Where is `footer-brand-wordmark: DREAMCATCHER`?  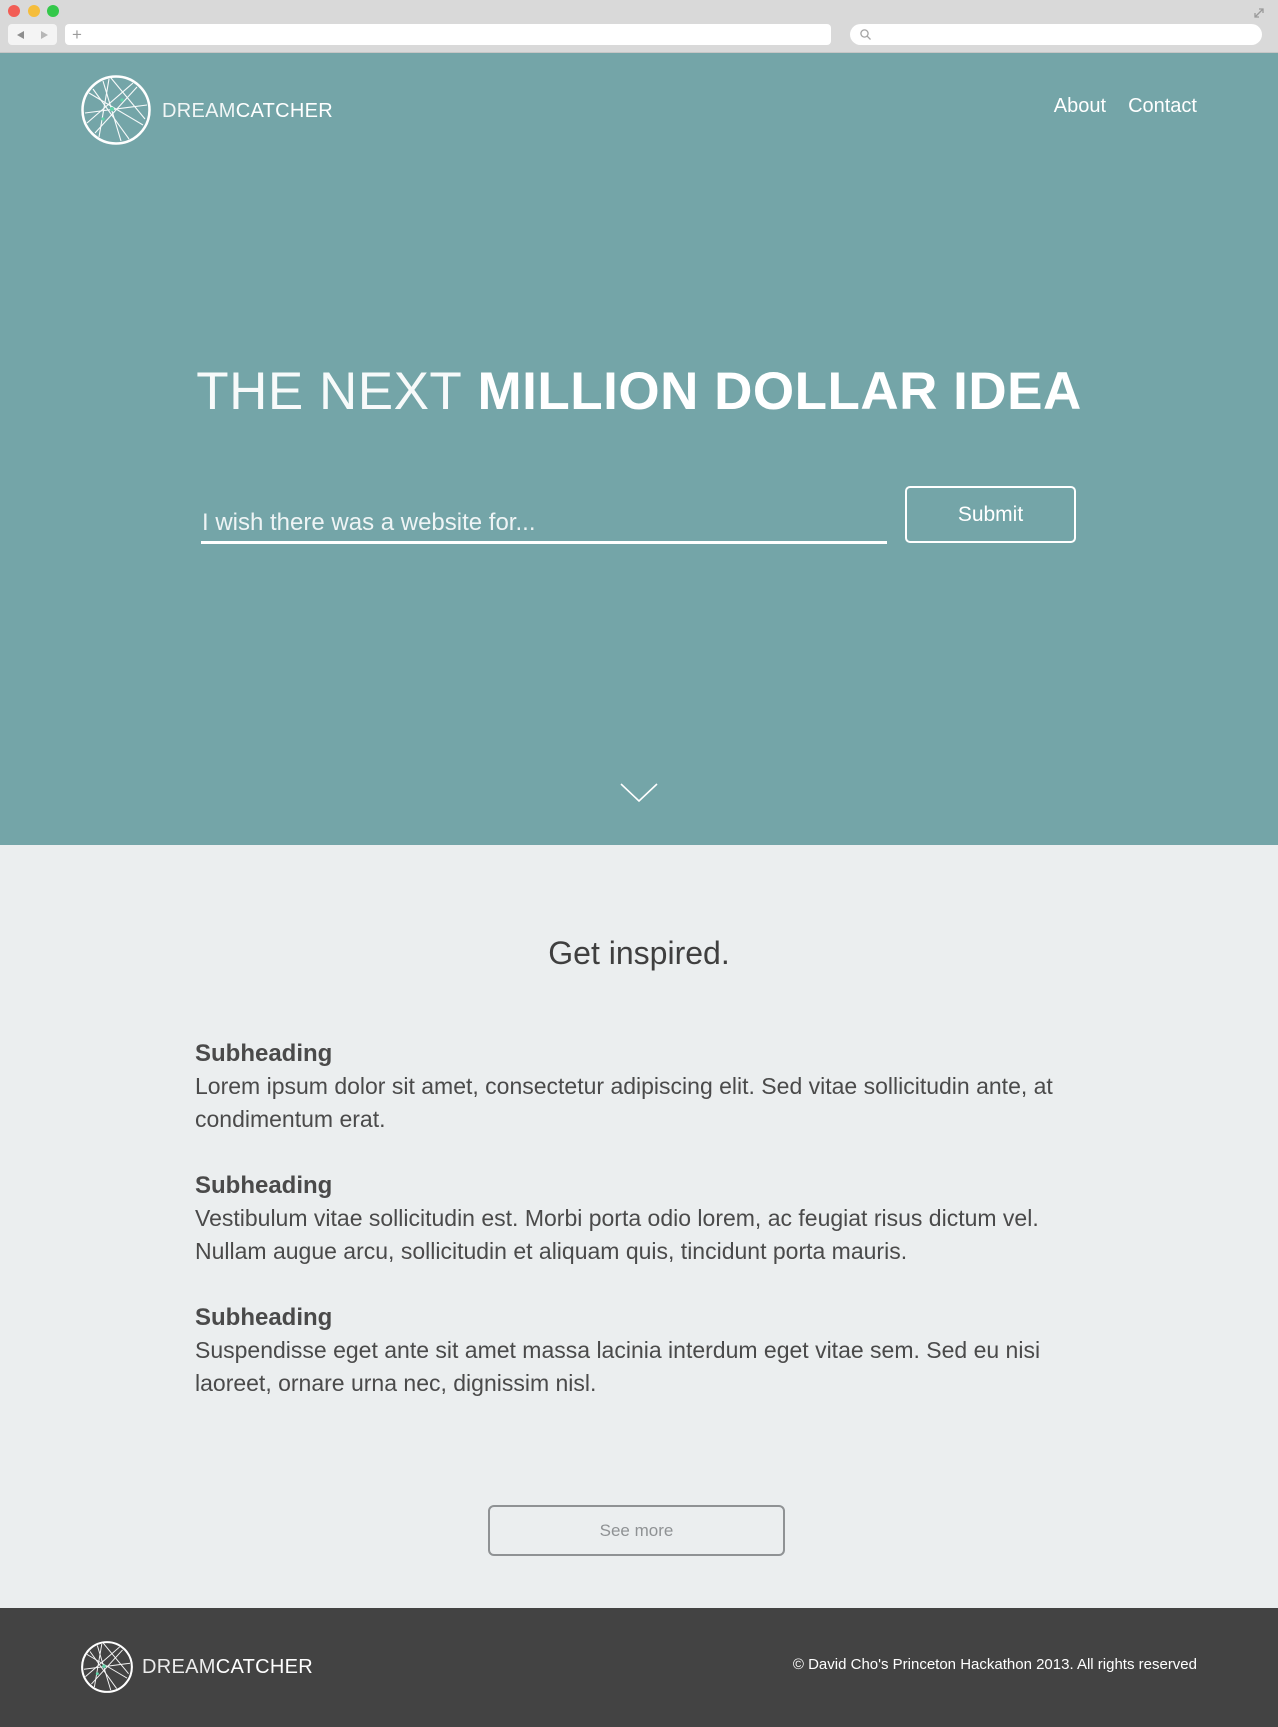 footer-brand-wordmark: DREAMCATCHER is located at coordinates (228, 1666).